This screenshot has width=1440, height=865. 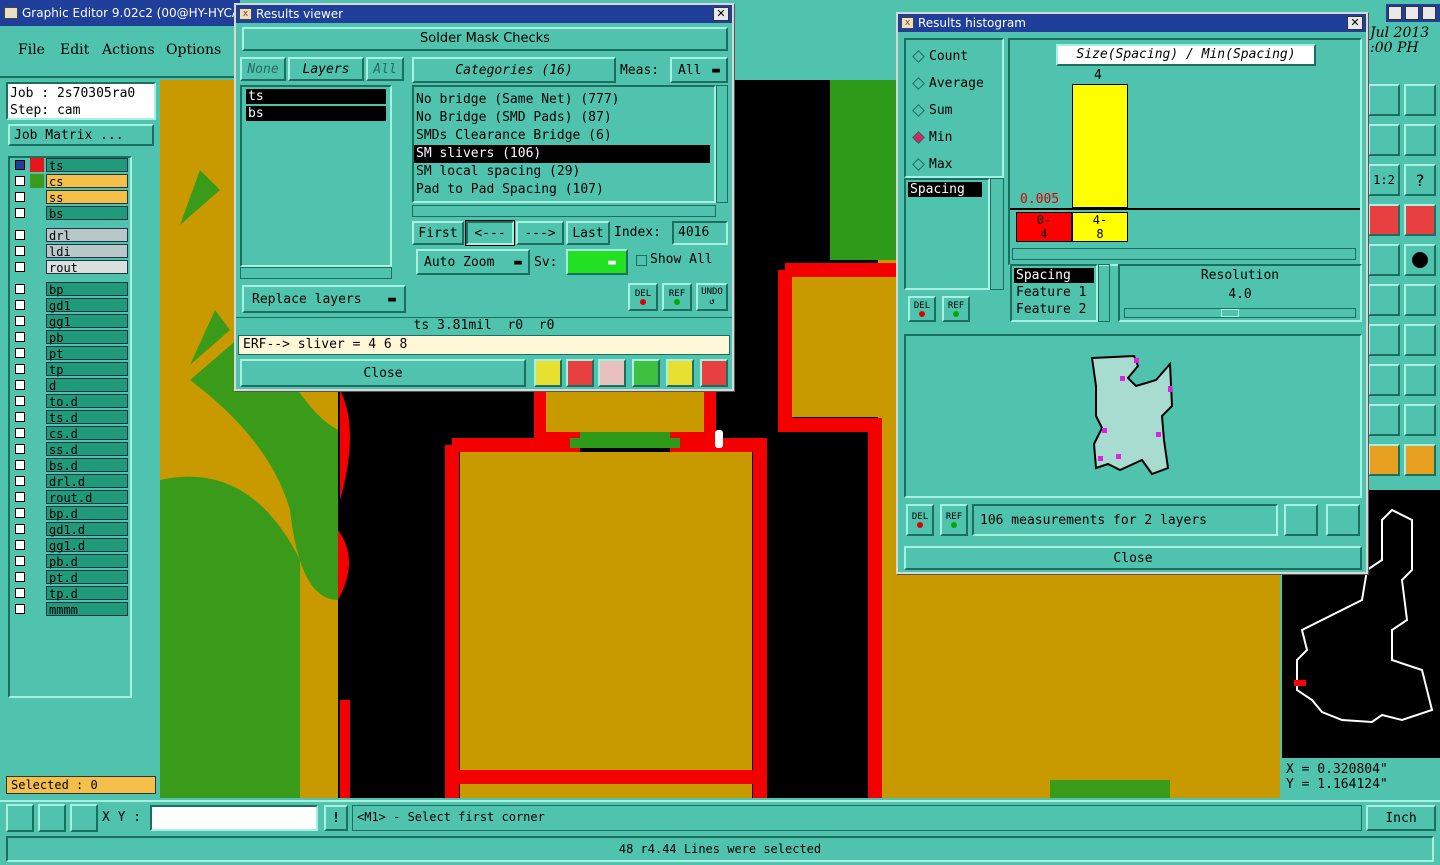 What do you see at coordinates (954, 107) in the screenshot?
I see `mode-radio-sum: Sum` at bounding box center [954, 107].